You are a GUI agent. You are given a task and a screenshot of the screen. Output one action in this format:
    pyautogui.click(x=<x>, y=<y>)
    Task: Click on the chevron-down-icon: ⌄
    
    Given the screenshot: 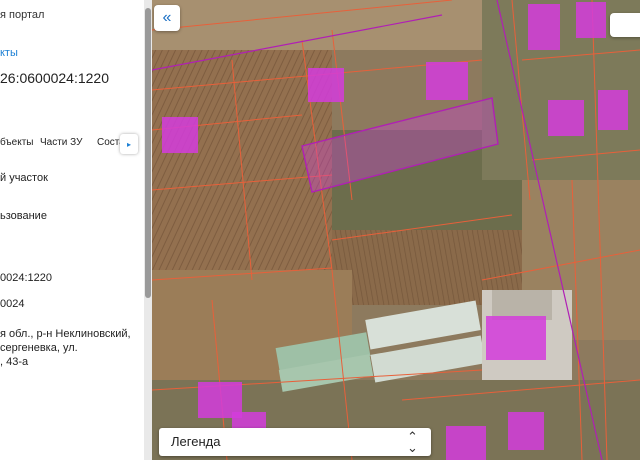 What is the action you would take?
    pyautogui.click(x=412, y=447)
    